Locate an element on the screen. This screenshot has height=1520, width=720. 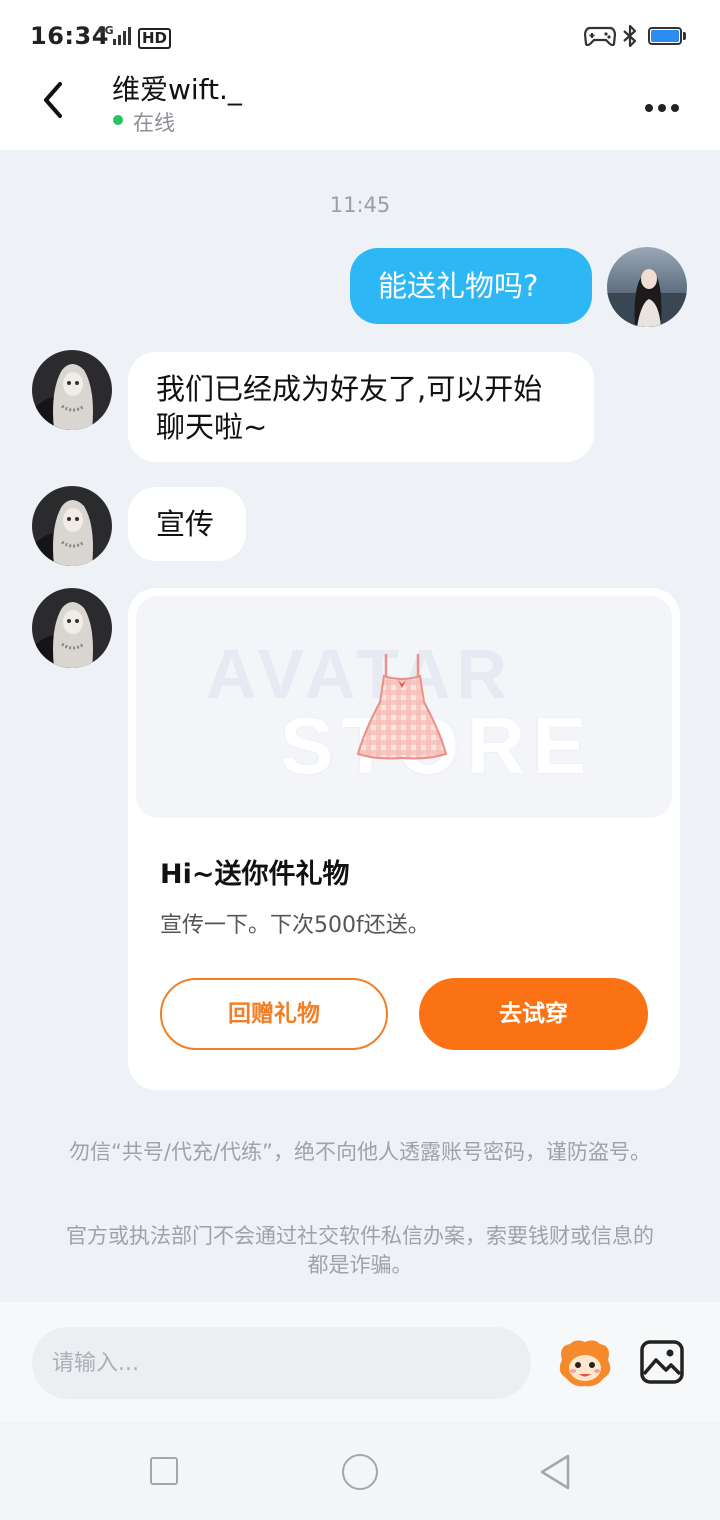
contact-name: 维爱wift._ is located at coordinates (177, 88).